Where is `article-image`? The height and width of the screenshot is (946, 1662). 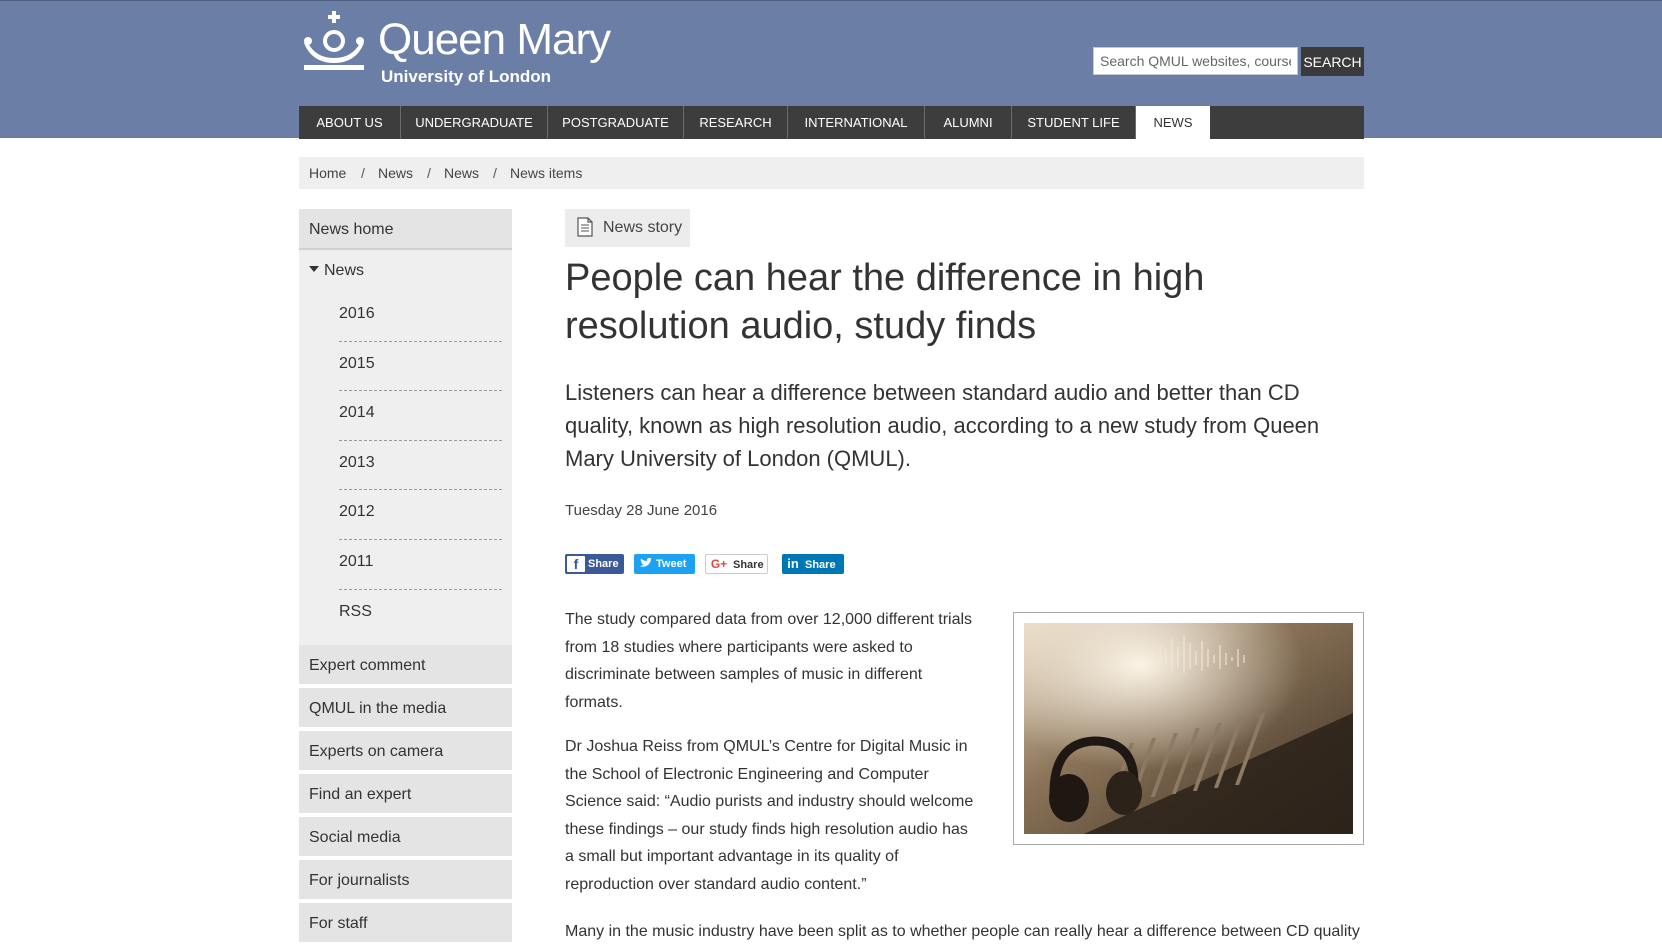 article-image is located at coordinates (1188, 728).